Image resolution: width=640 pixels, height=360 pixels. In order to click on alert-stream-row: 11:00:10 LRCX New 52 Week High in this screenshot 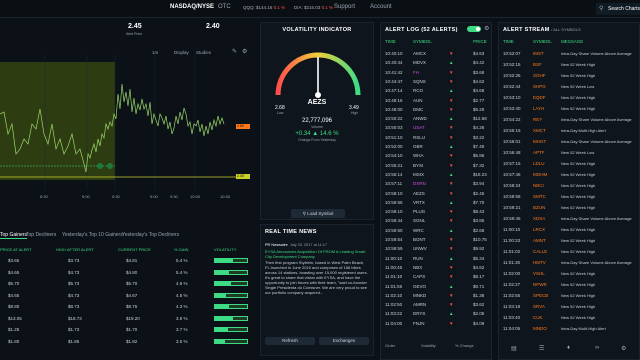, I will do `click(569, 229)`.